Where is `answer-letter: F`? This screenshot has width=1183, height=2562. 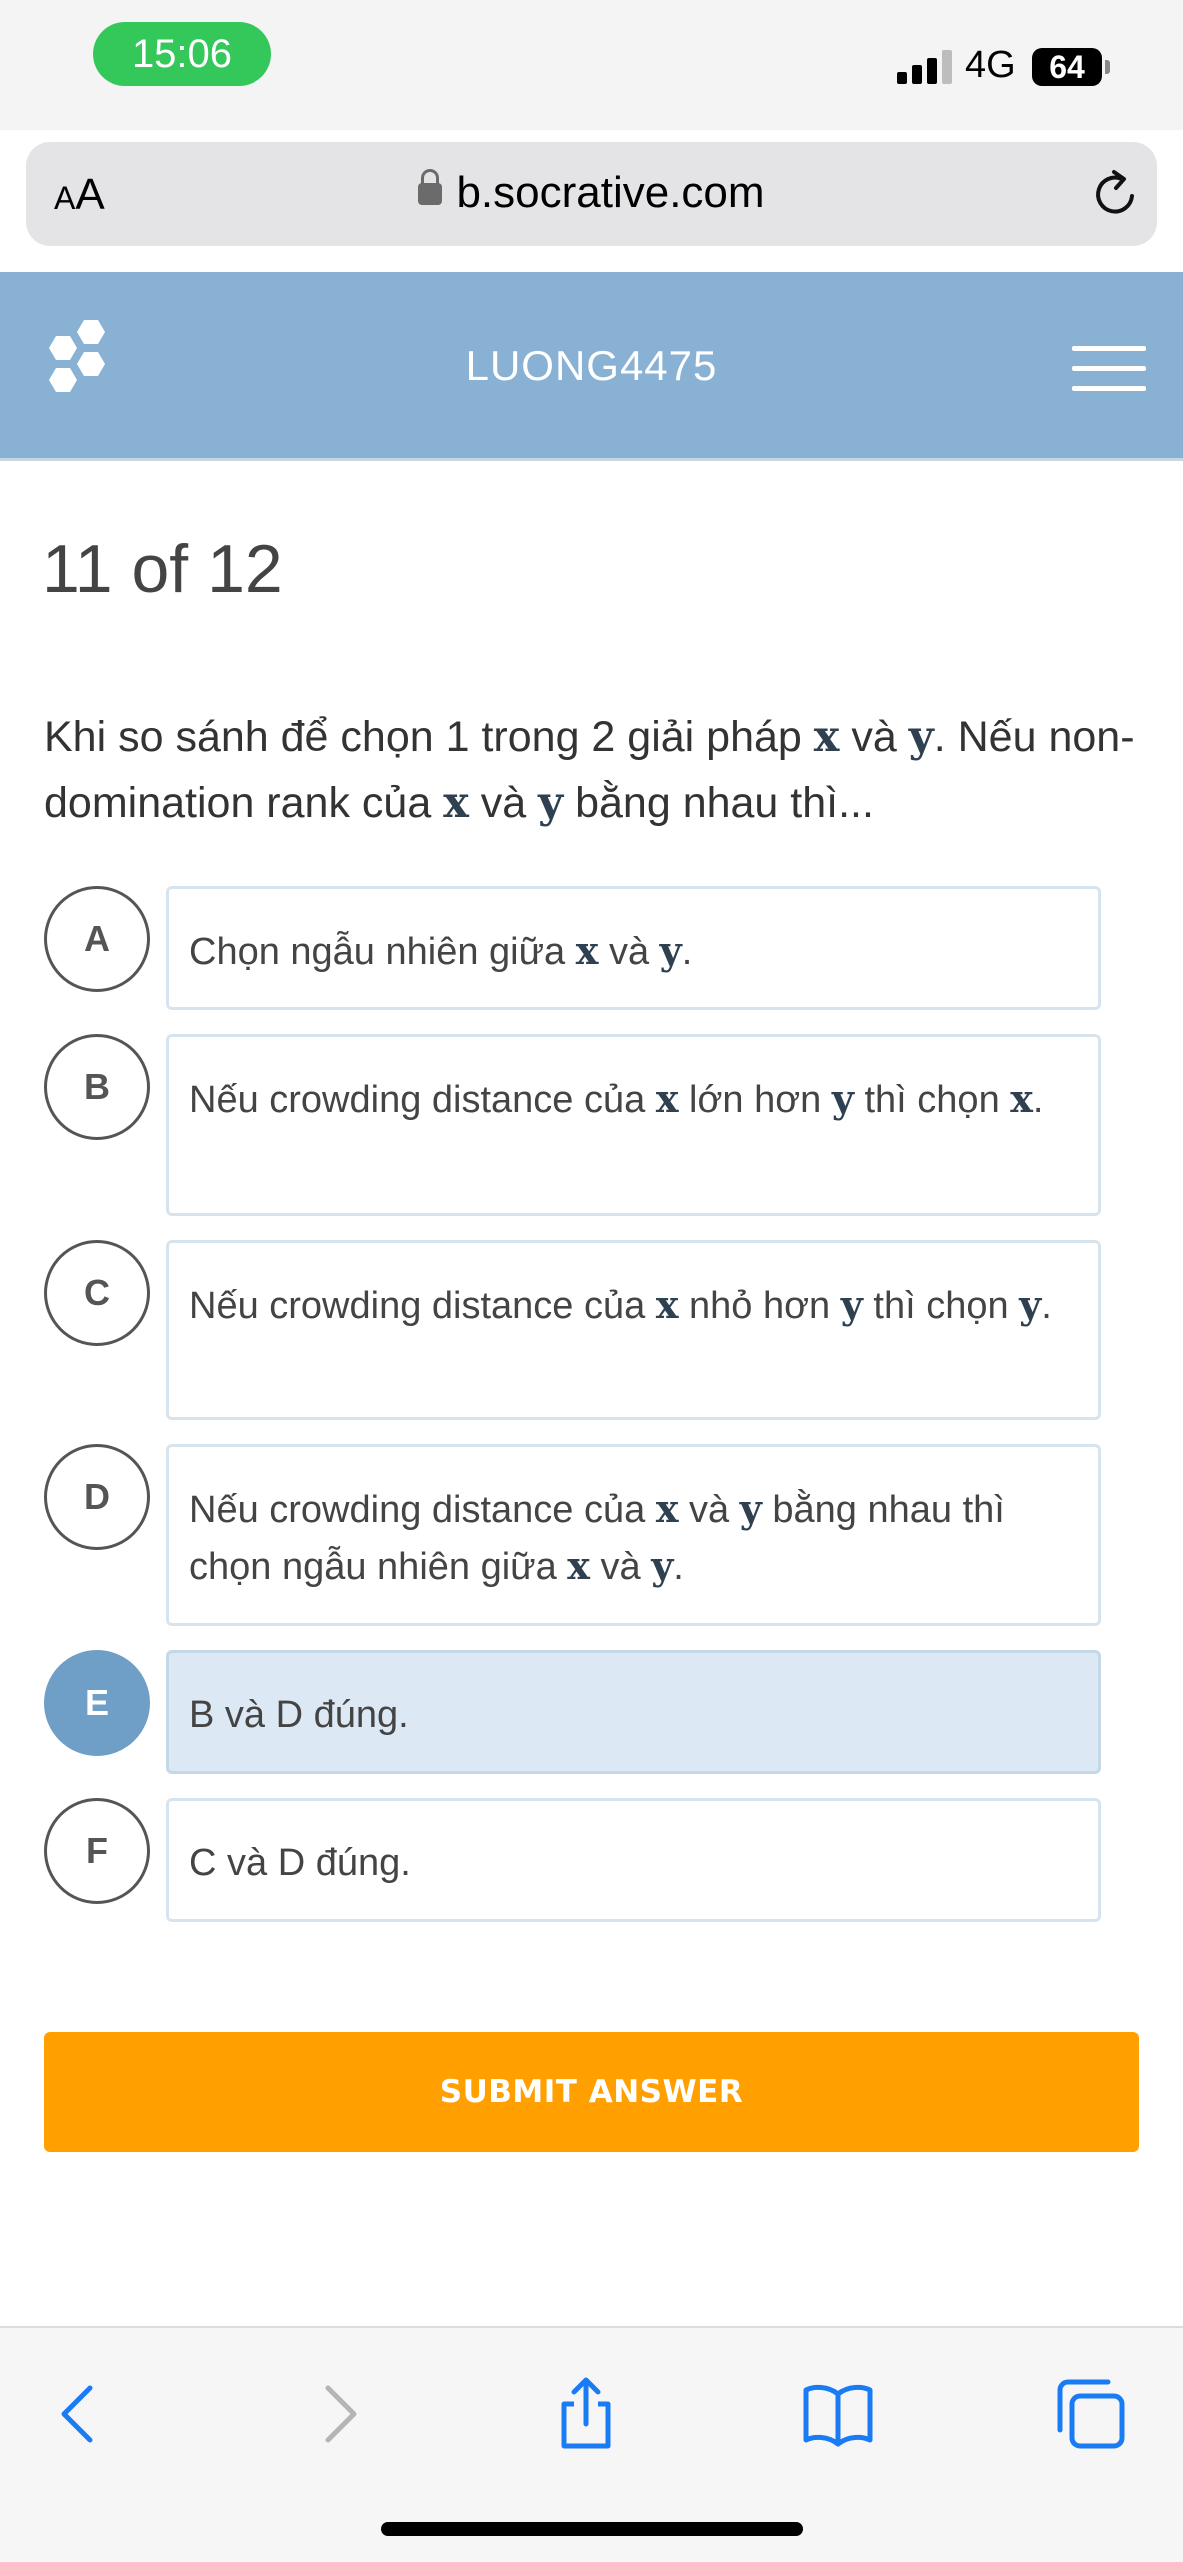
answer-letter: F is located at coordinates (97, 1851).